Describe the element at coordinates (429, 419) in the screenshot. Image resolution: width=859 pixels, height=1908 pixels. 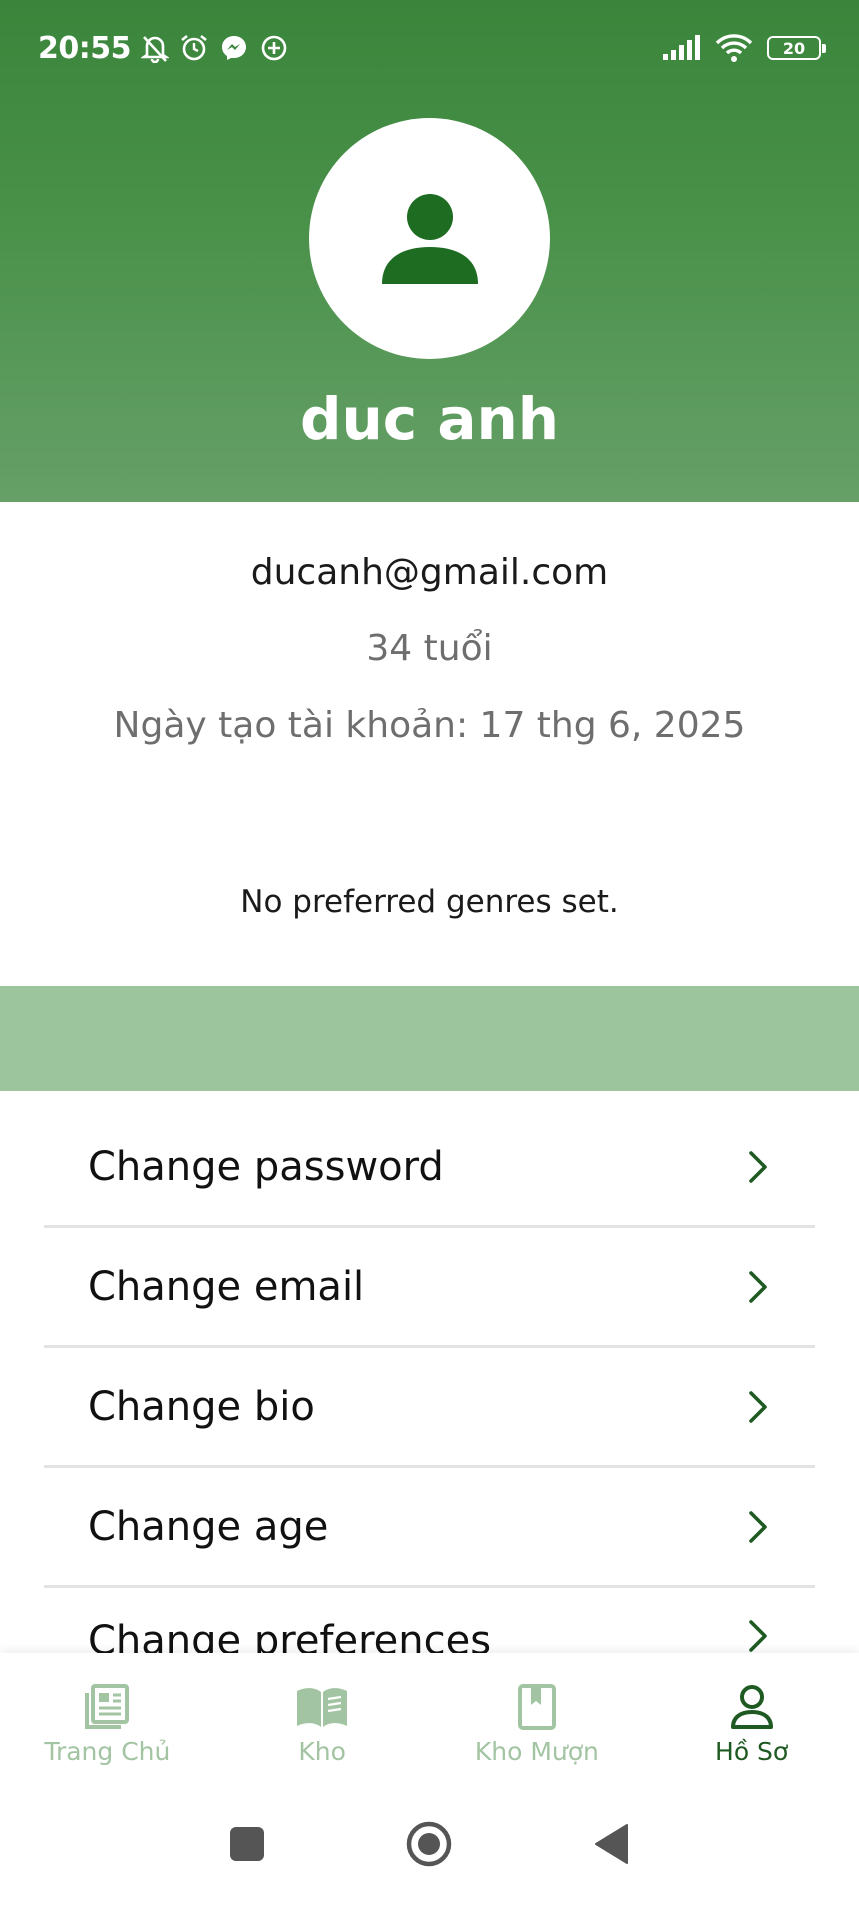
I see `username: duc anh` at that location.